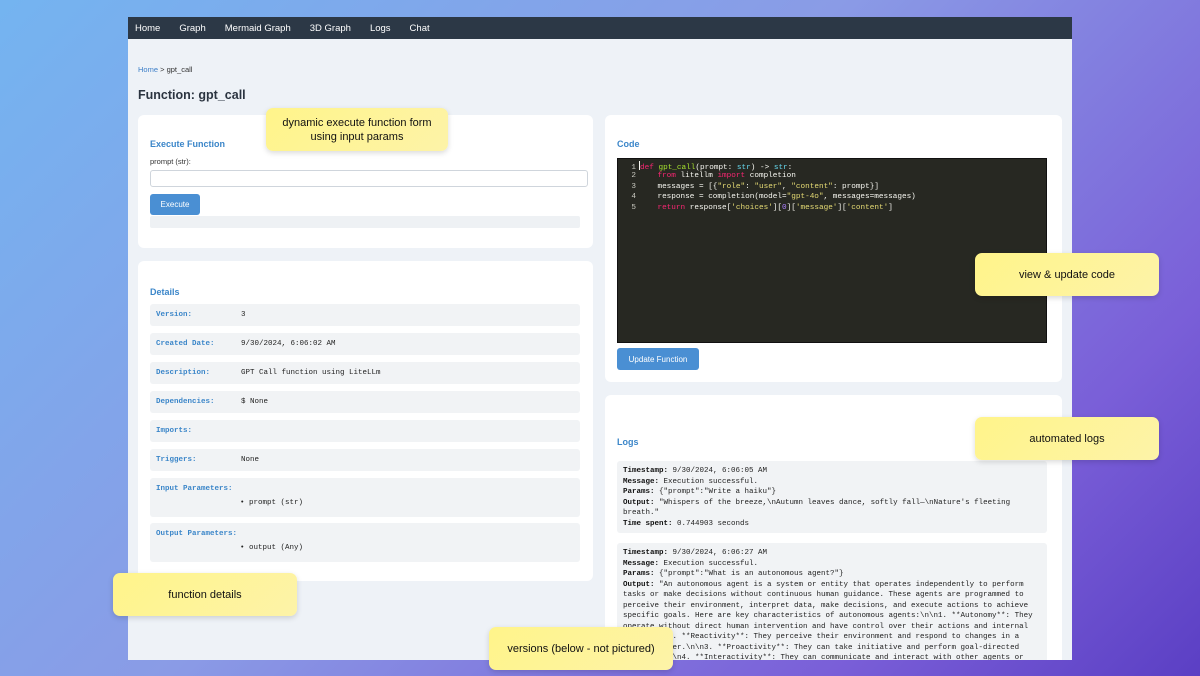  What do you see at coordinates (1067, 438) in the screenshot?
I see `callout-logs: automated logs` at bounding box center [1067, 438].